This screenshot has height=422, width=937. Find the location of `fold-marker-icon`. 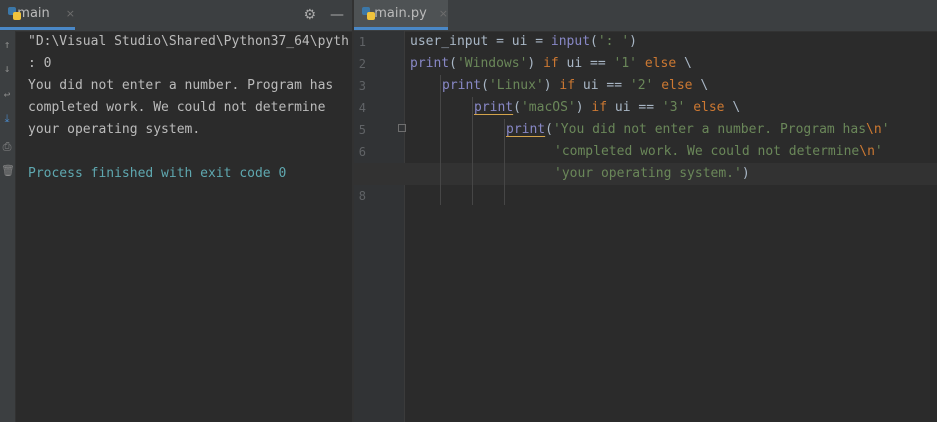

fold-marker-icon is located at coordinates (402, 128).